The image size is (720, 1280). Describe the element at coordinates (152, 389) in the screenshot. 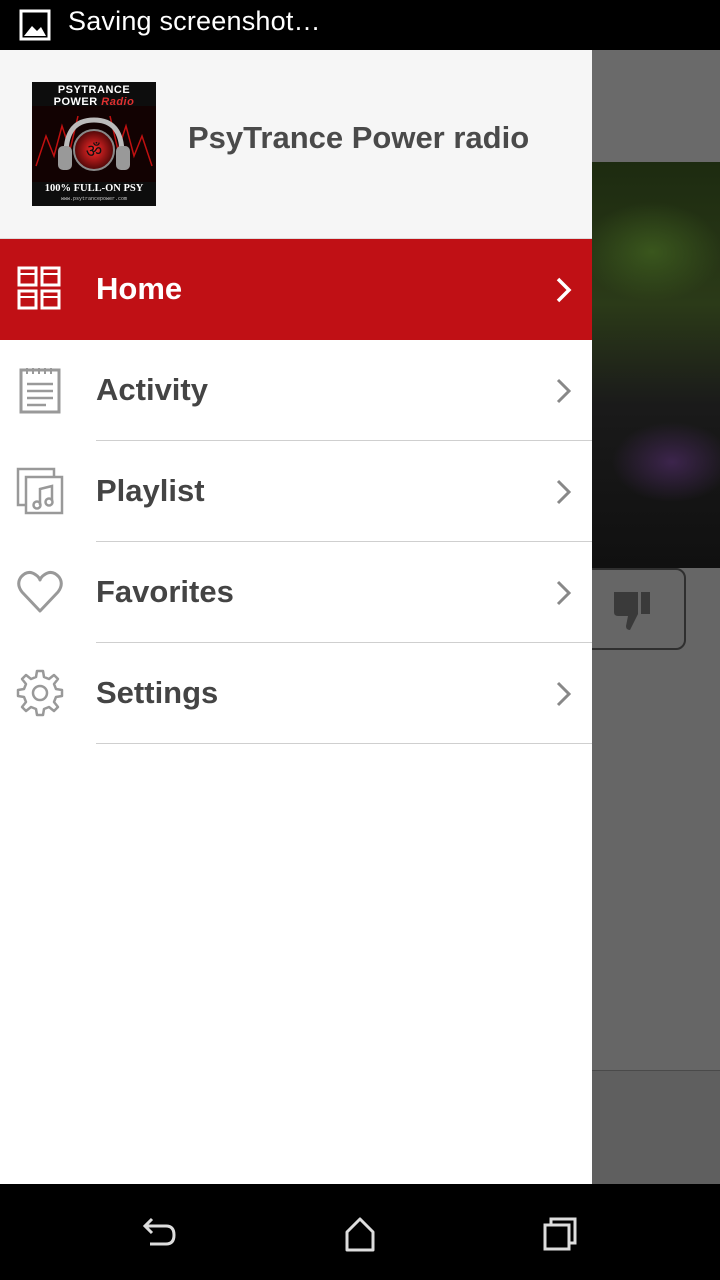

I see `menu-label-activity: Activity` at that location.